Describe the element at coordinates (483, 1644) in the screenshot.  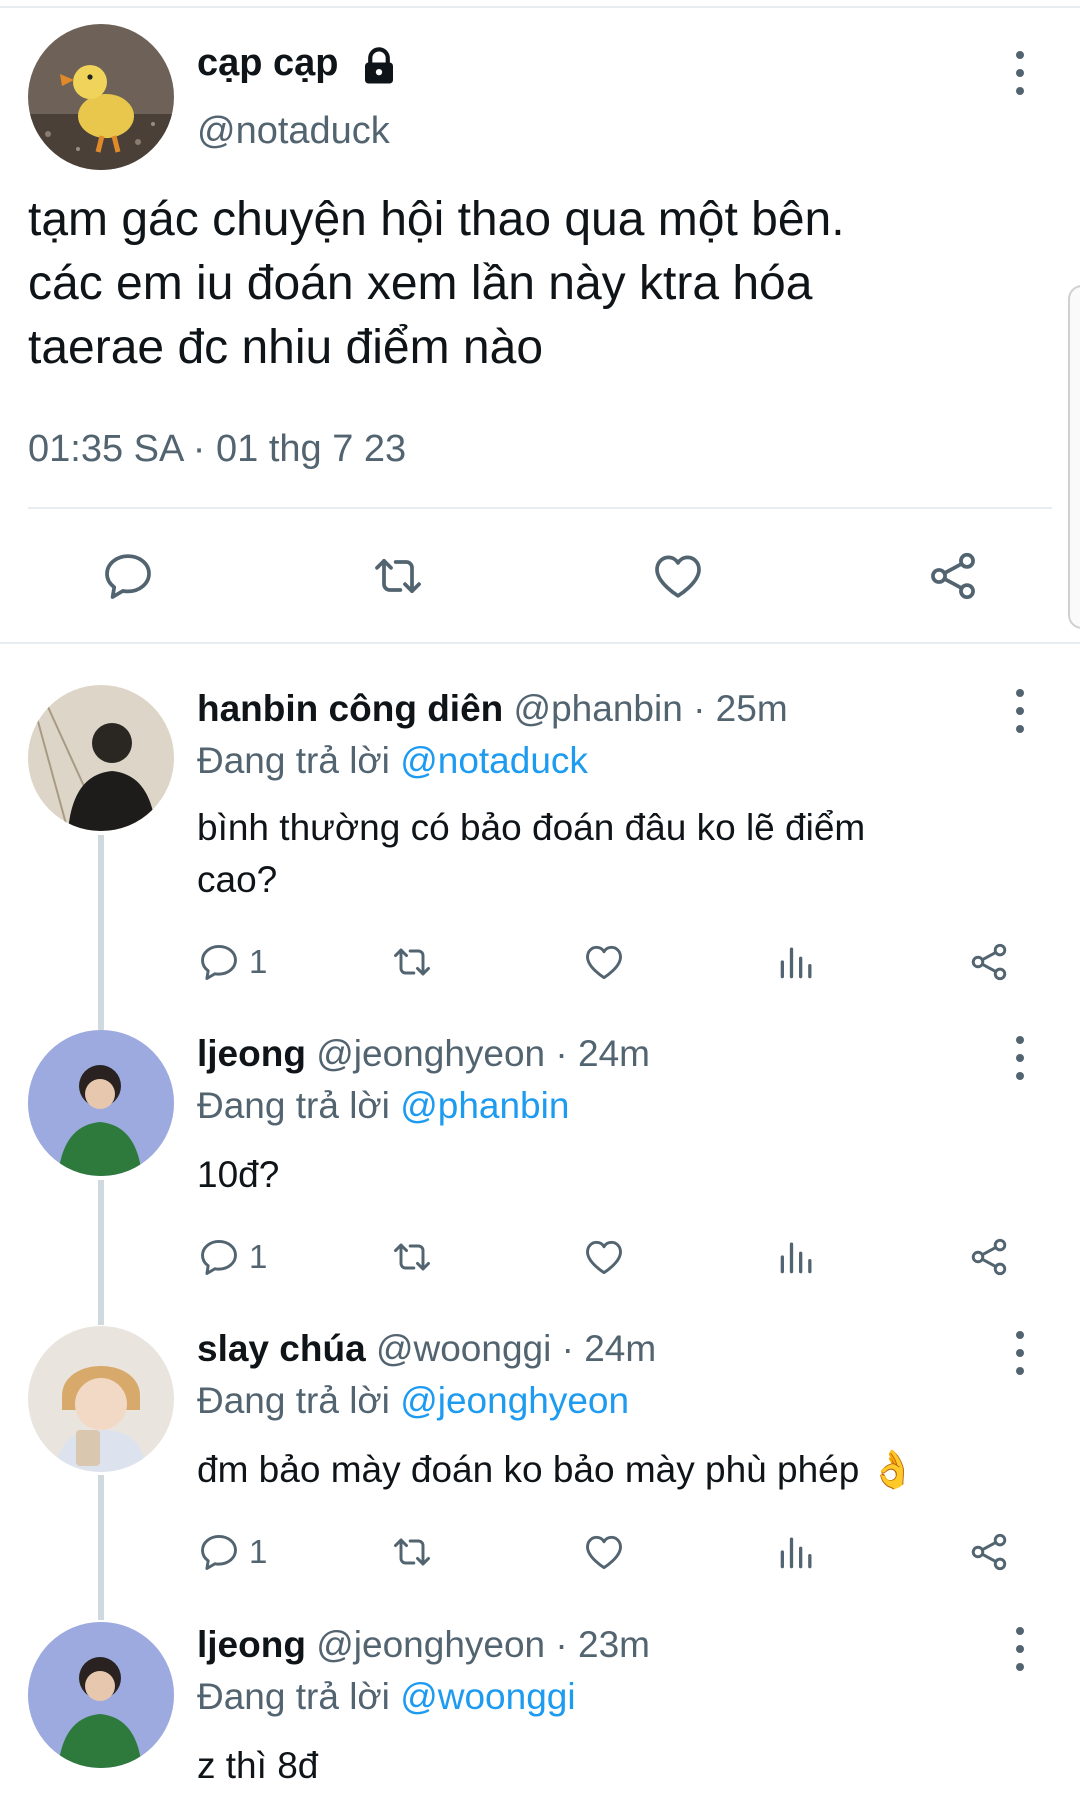
I see `reply-meta: @jeonghyeon · 23m` at that location.